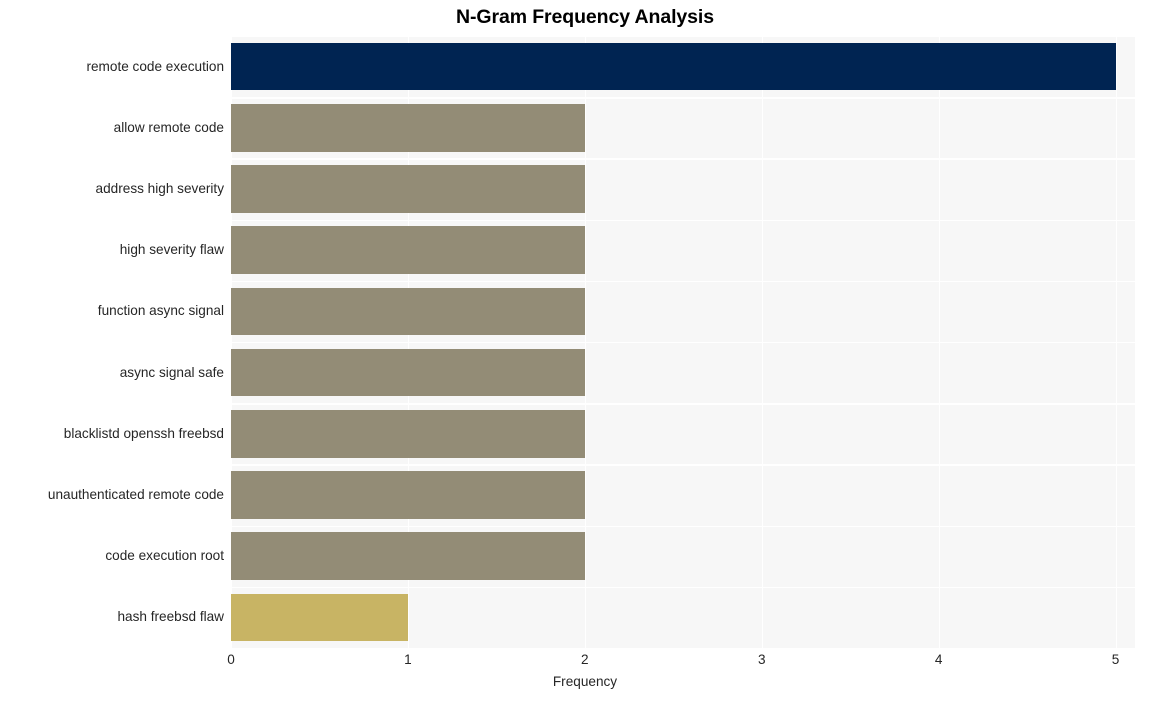 The height and width of the screenshot is (701, 1170). I want to click on y-axis-tick-label: remote code execution, so click(155, 66).